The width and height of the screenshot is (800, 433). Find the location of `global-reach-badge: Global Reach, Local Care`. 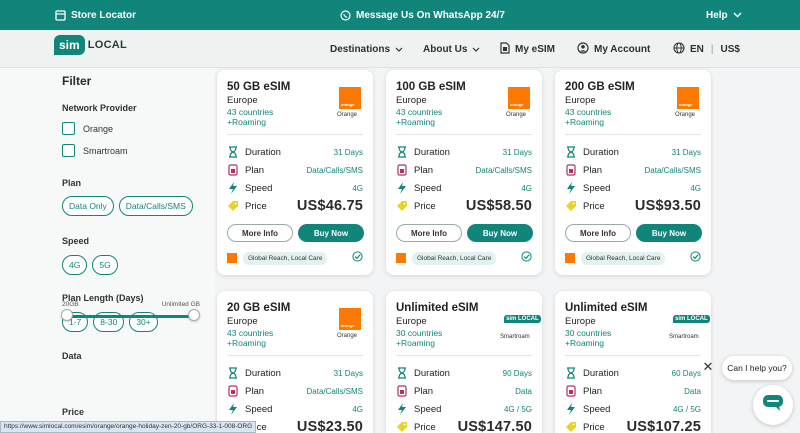

global-reach-badge: Global Reach, Local Care is located at coordinates (623, 258).